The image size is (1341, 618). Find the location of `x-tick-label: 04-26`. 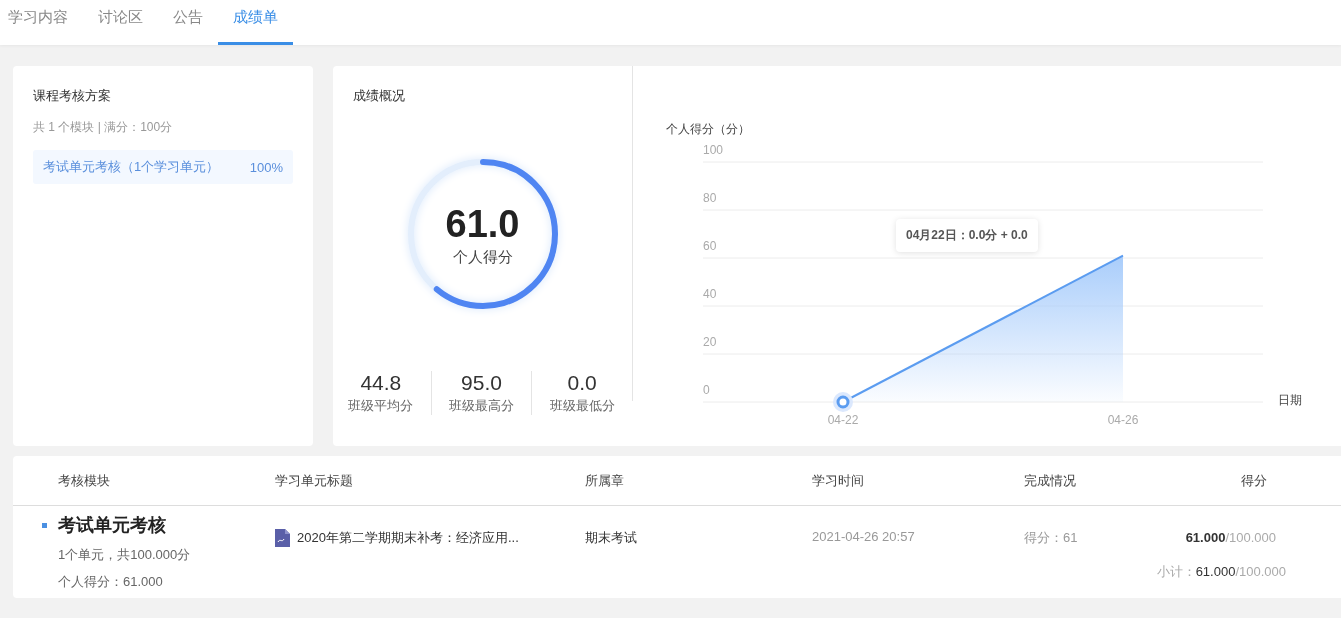

x-tick-label: 04-26 is located at coordinates (1123, 420).